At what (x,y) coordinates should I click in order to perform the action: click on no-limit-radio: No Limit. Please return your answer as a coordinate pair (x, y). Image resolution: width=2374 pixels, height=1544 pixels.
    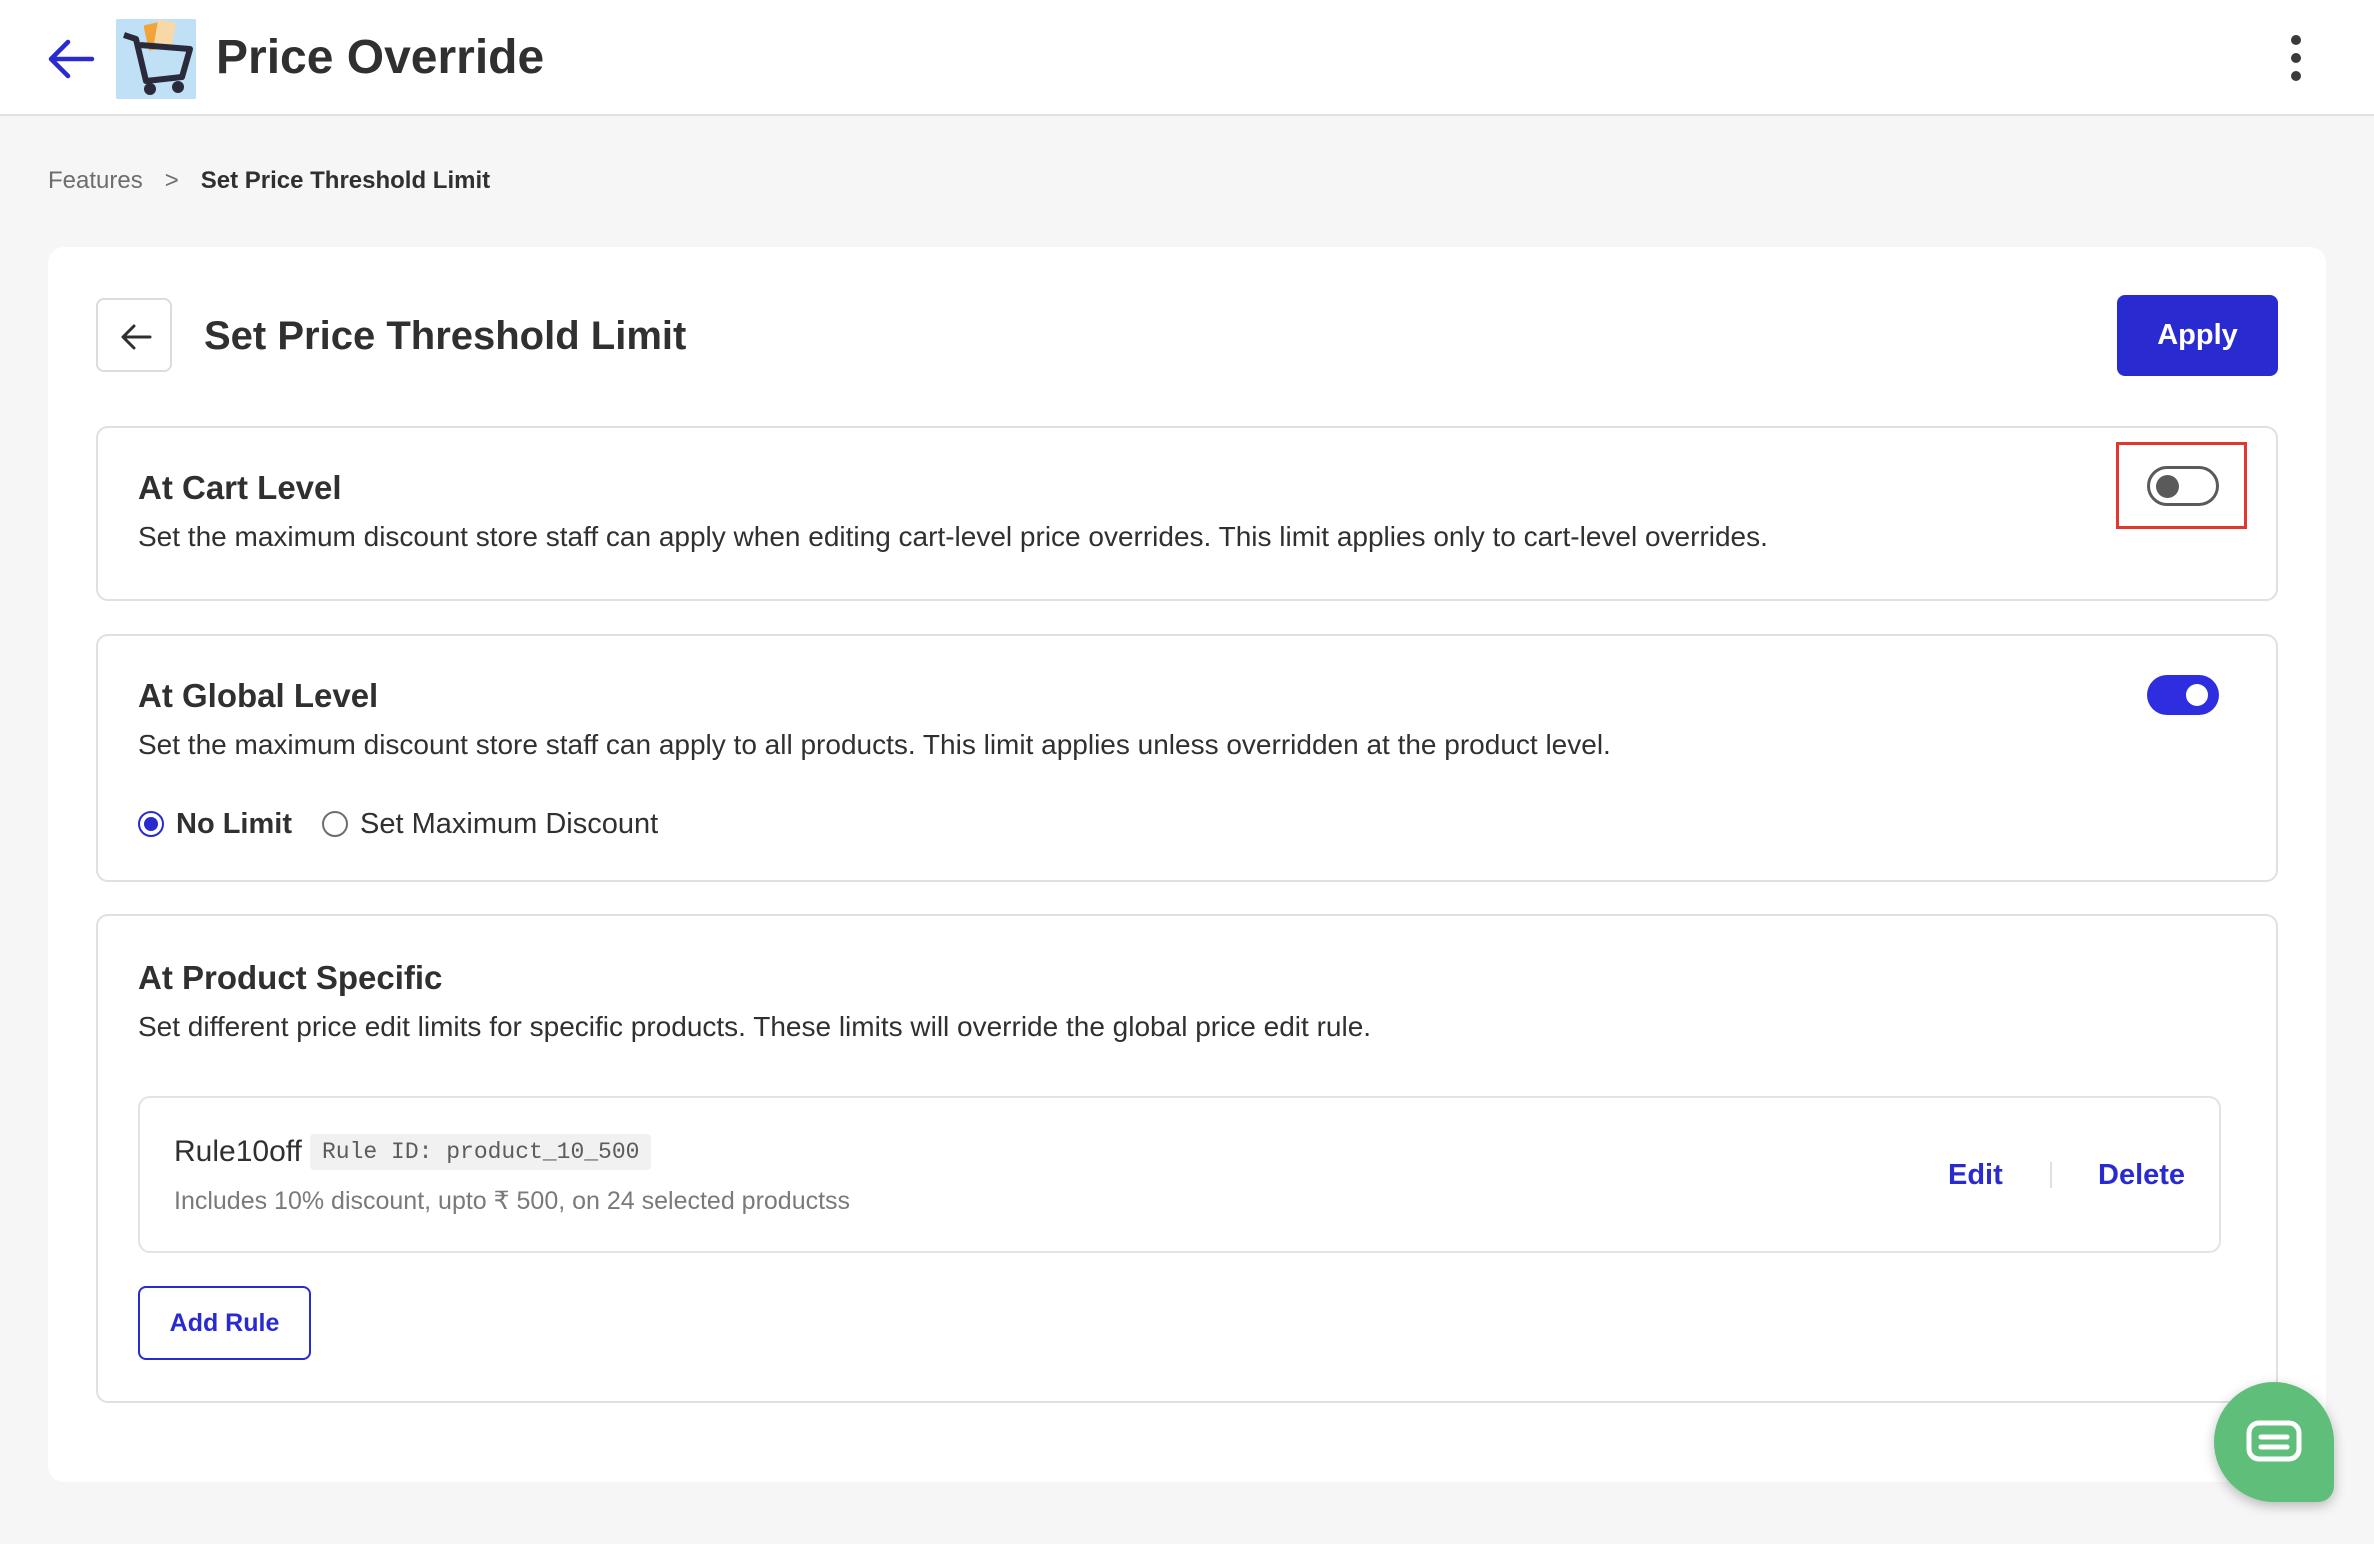
    Looking at the image, I should click on (215, 824).